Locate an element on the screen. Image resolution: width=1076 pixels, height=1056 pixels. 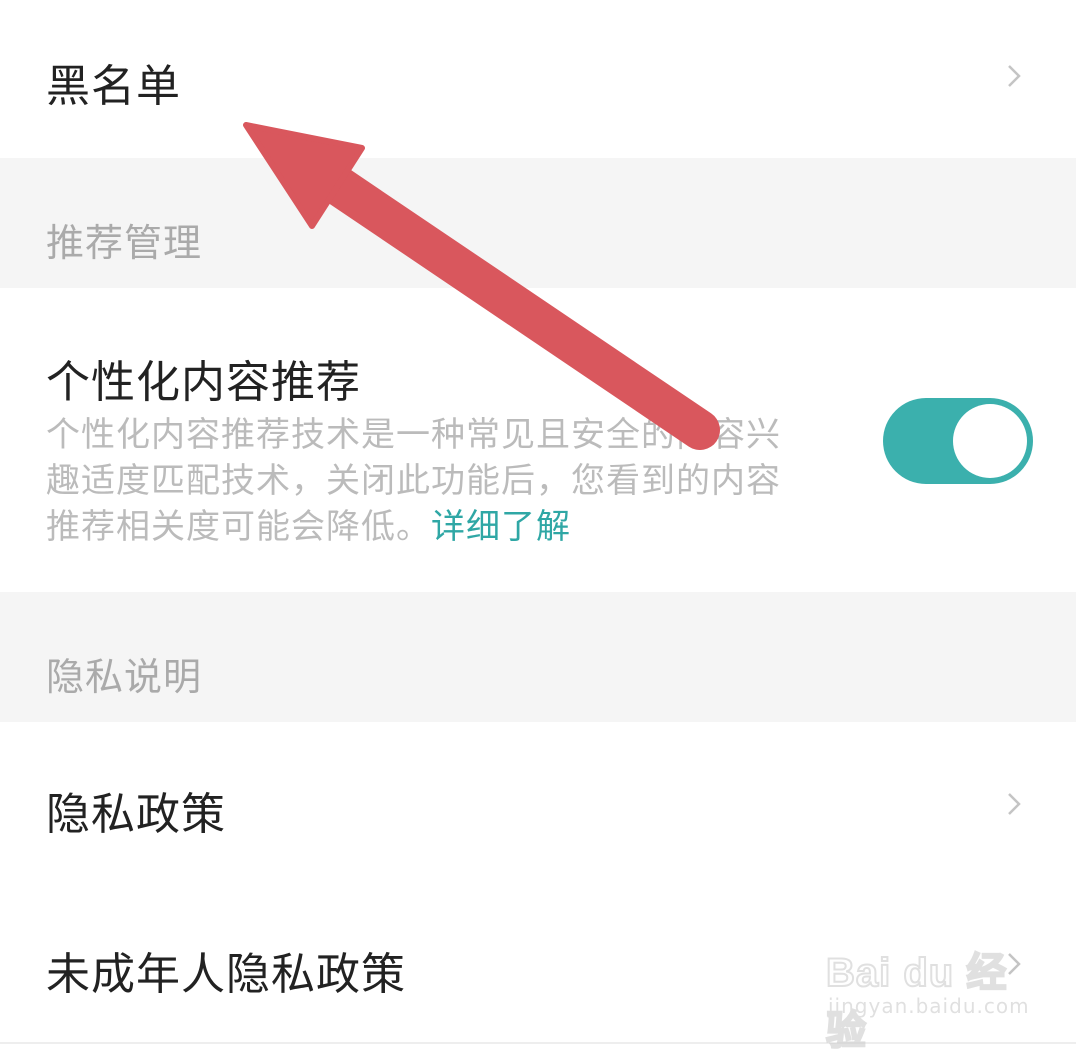
blacklist-row: 黑名单 is located at coordinates (538, 79).